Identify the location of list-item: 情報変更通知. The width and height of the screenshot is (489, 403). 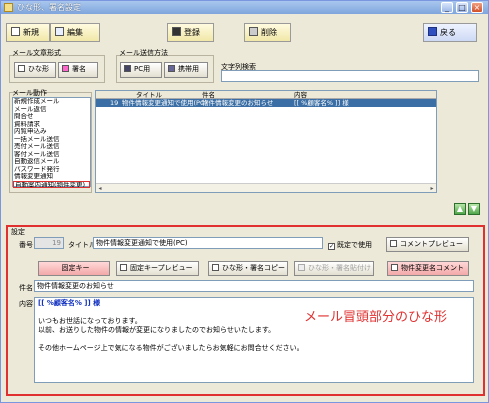
(51, 177).